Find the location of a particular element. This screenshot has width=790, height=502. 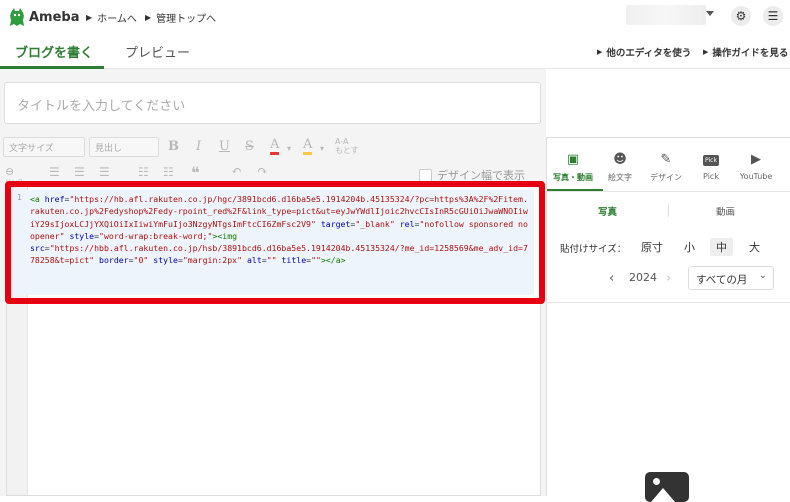

prev-year-icon: ‹ is located at coordinates (611, 278).